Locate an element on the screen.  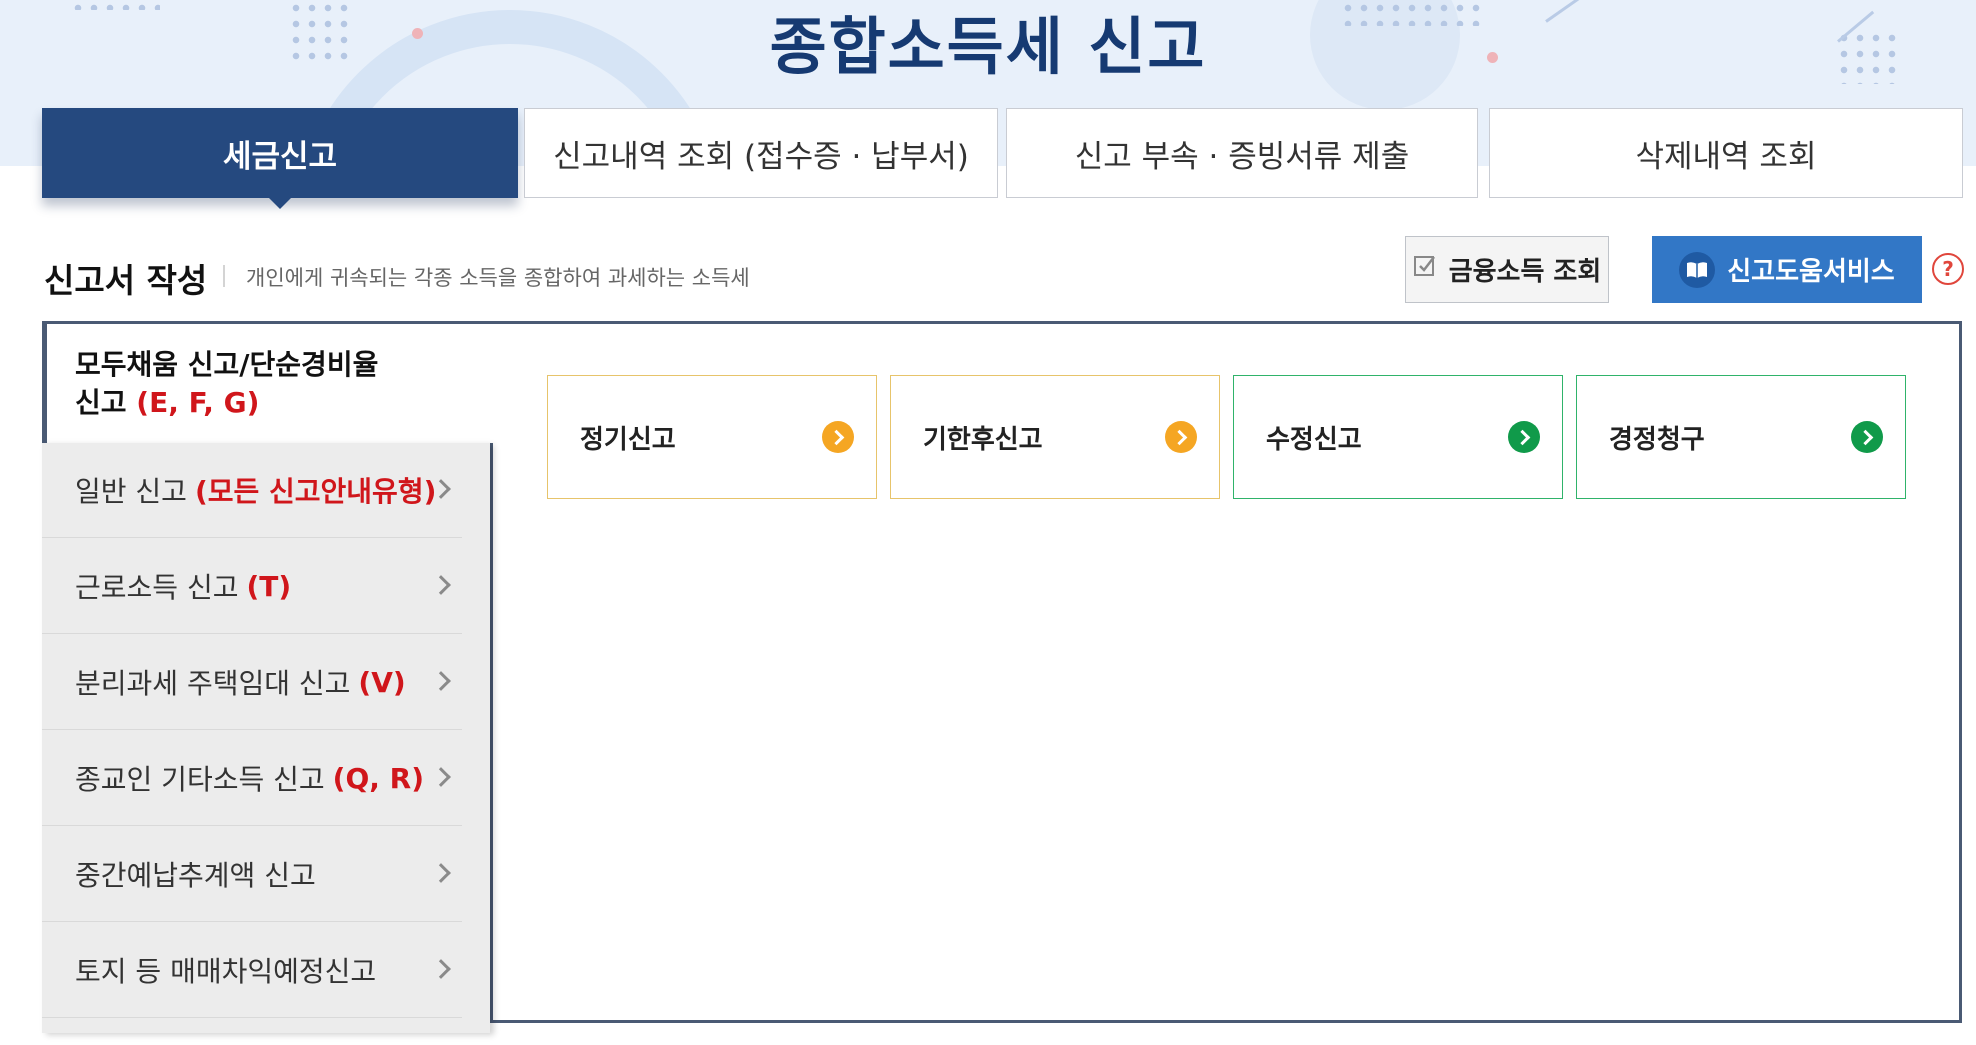
sidebar-item-land-sale: 토지 등 매매차익예정신고 is located at coordinates (252, 970).